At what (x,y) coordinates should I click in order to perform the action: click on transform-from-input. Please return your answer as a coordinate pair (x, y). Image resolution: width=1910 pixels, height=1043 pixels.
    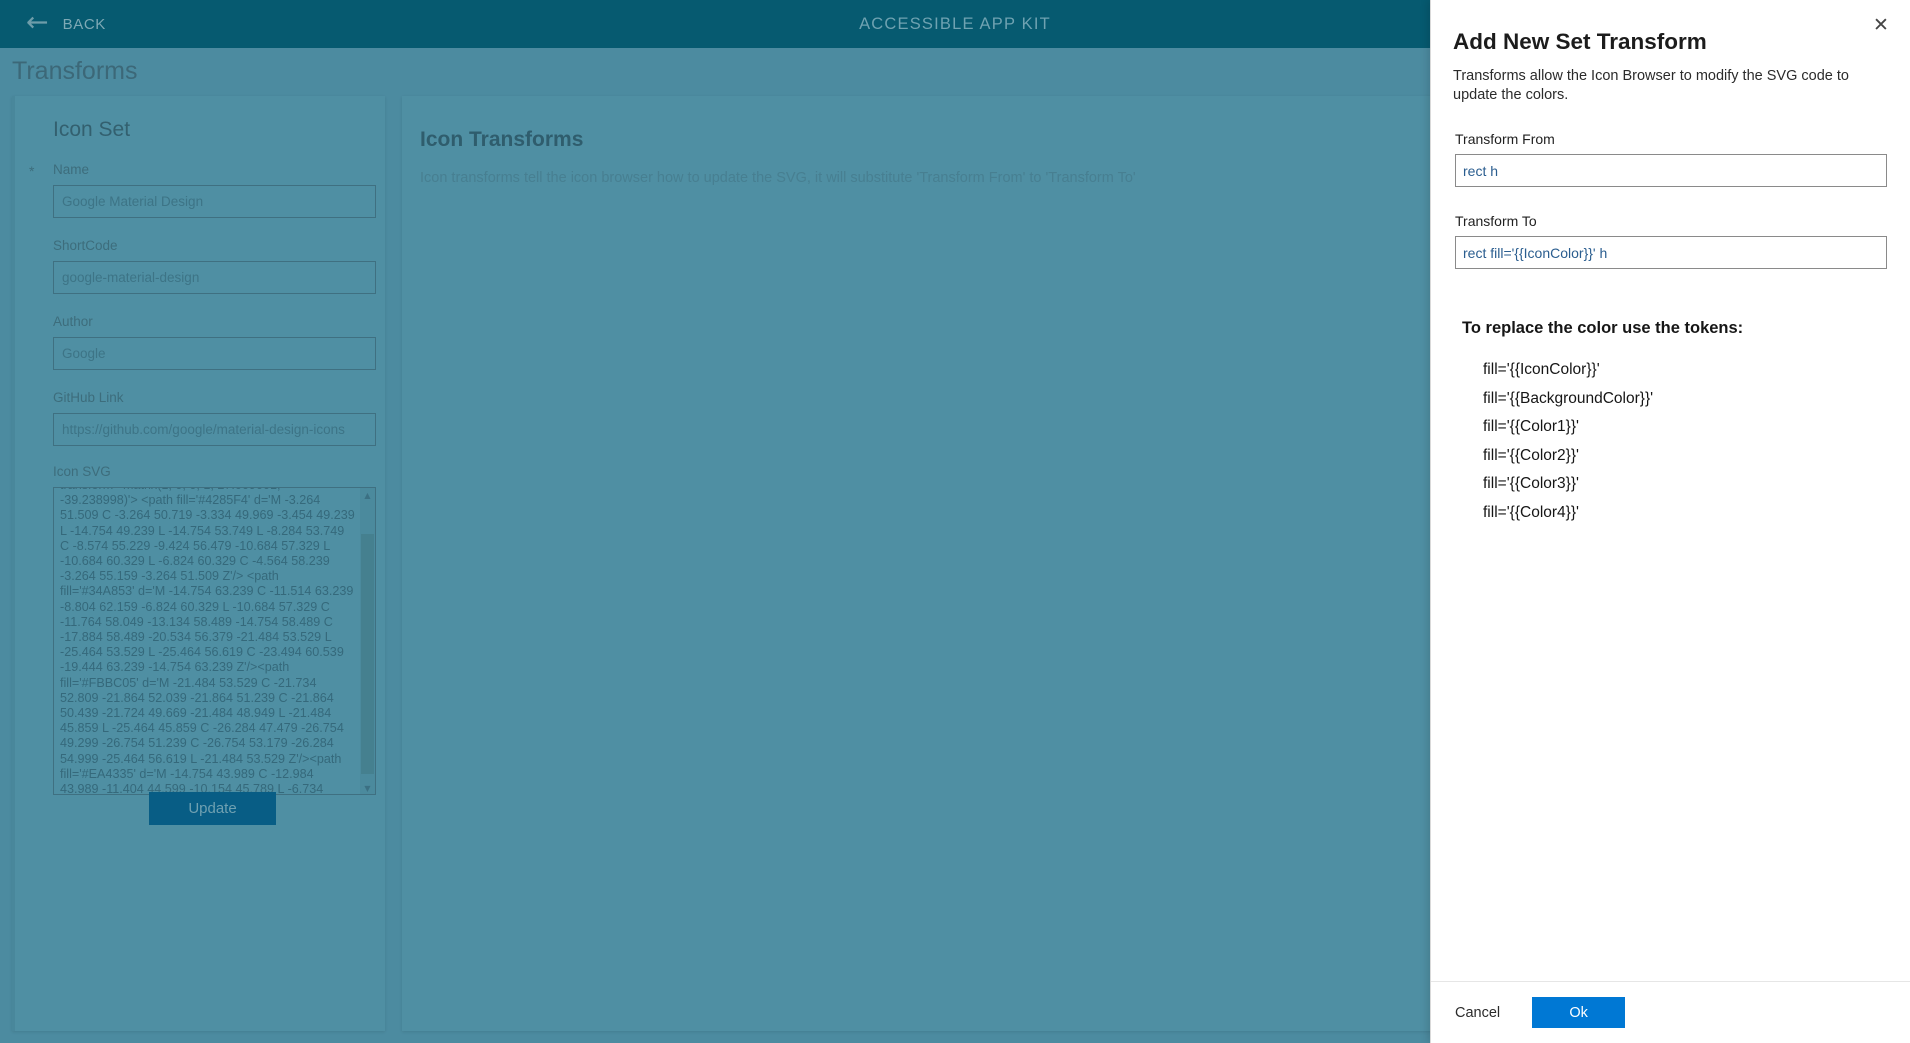
    Looking at the image, I should click on (1671, 170).